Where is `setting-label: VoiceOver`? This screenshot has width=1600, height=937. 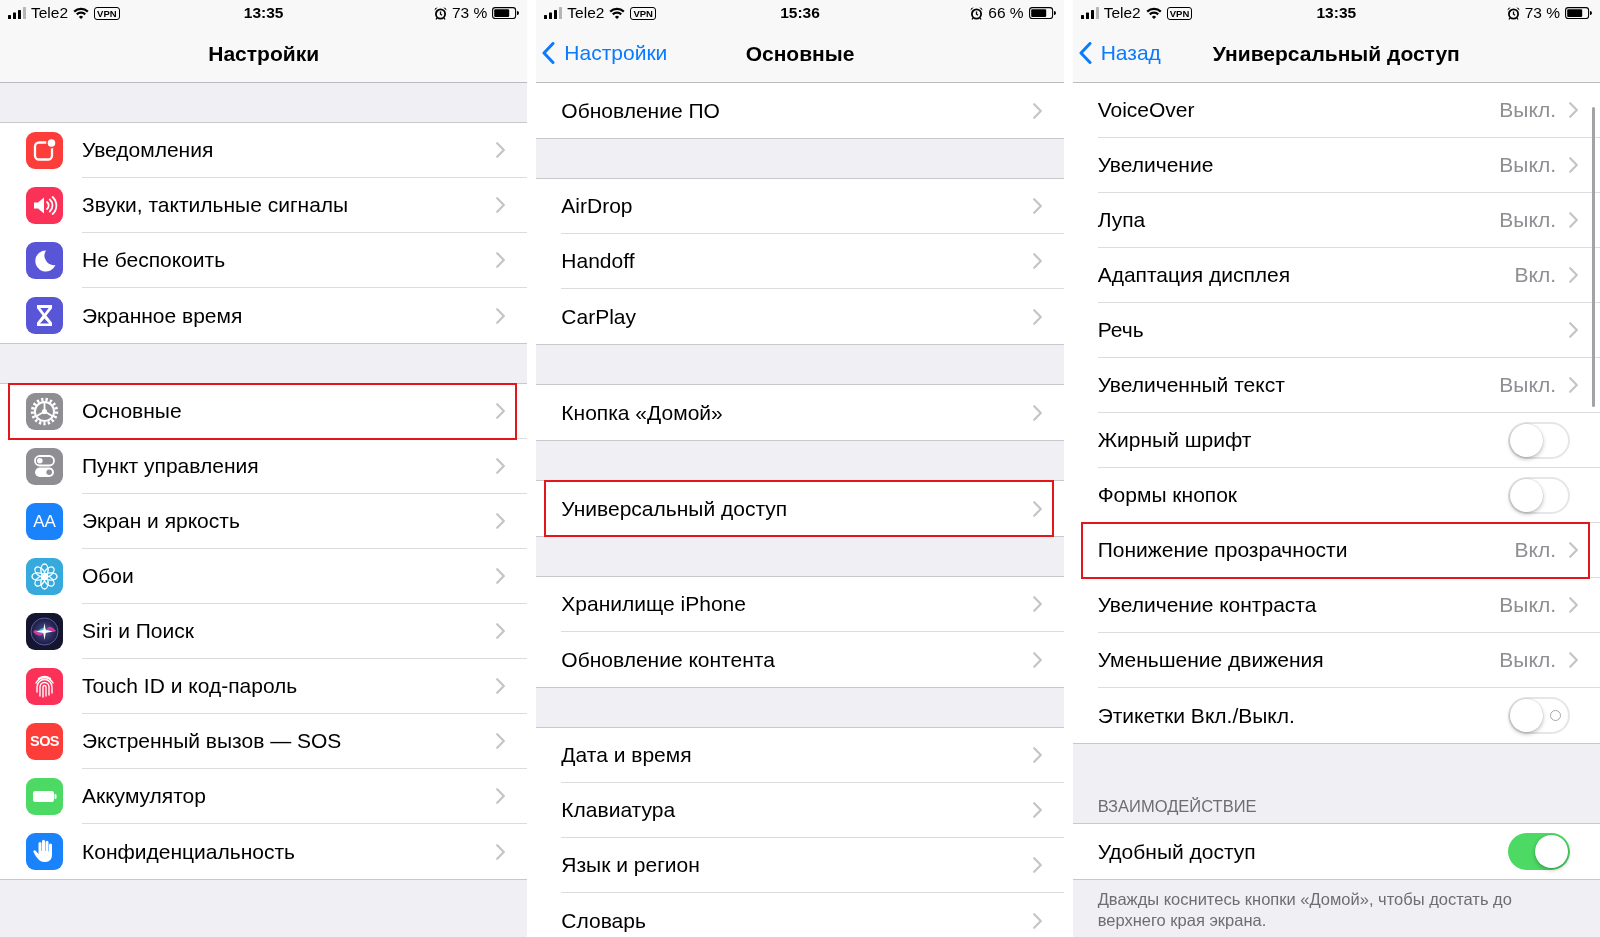
setting-label: VoiceOver is located at coordinates (1146, 110).